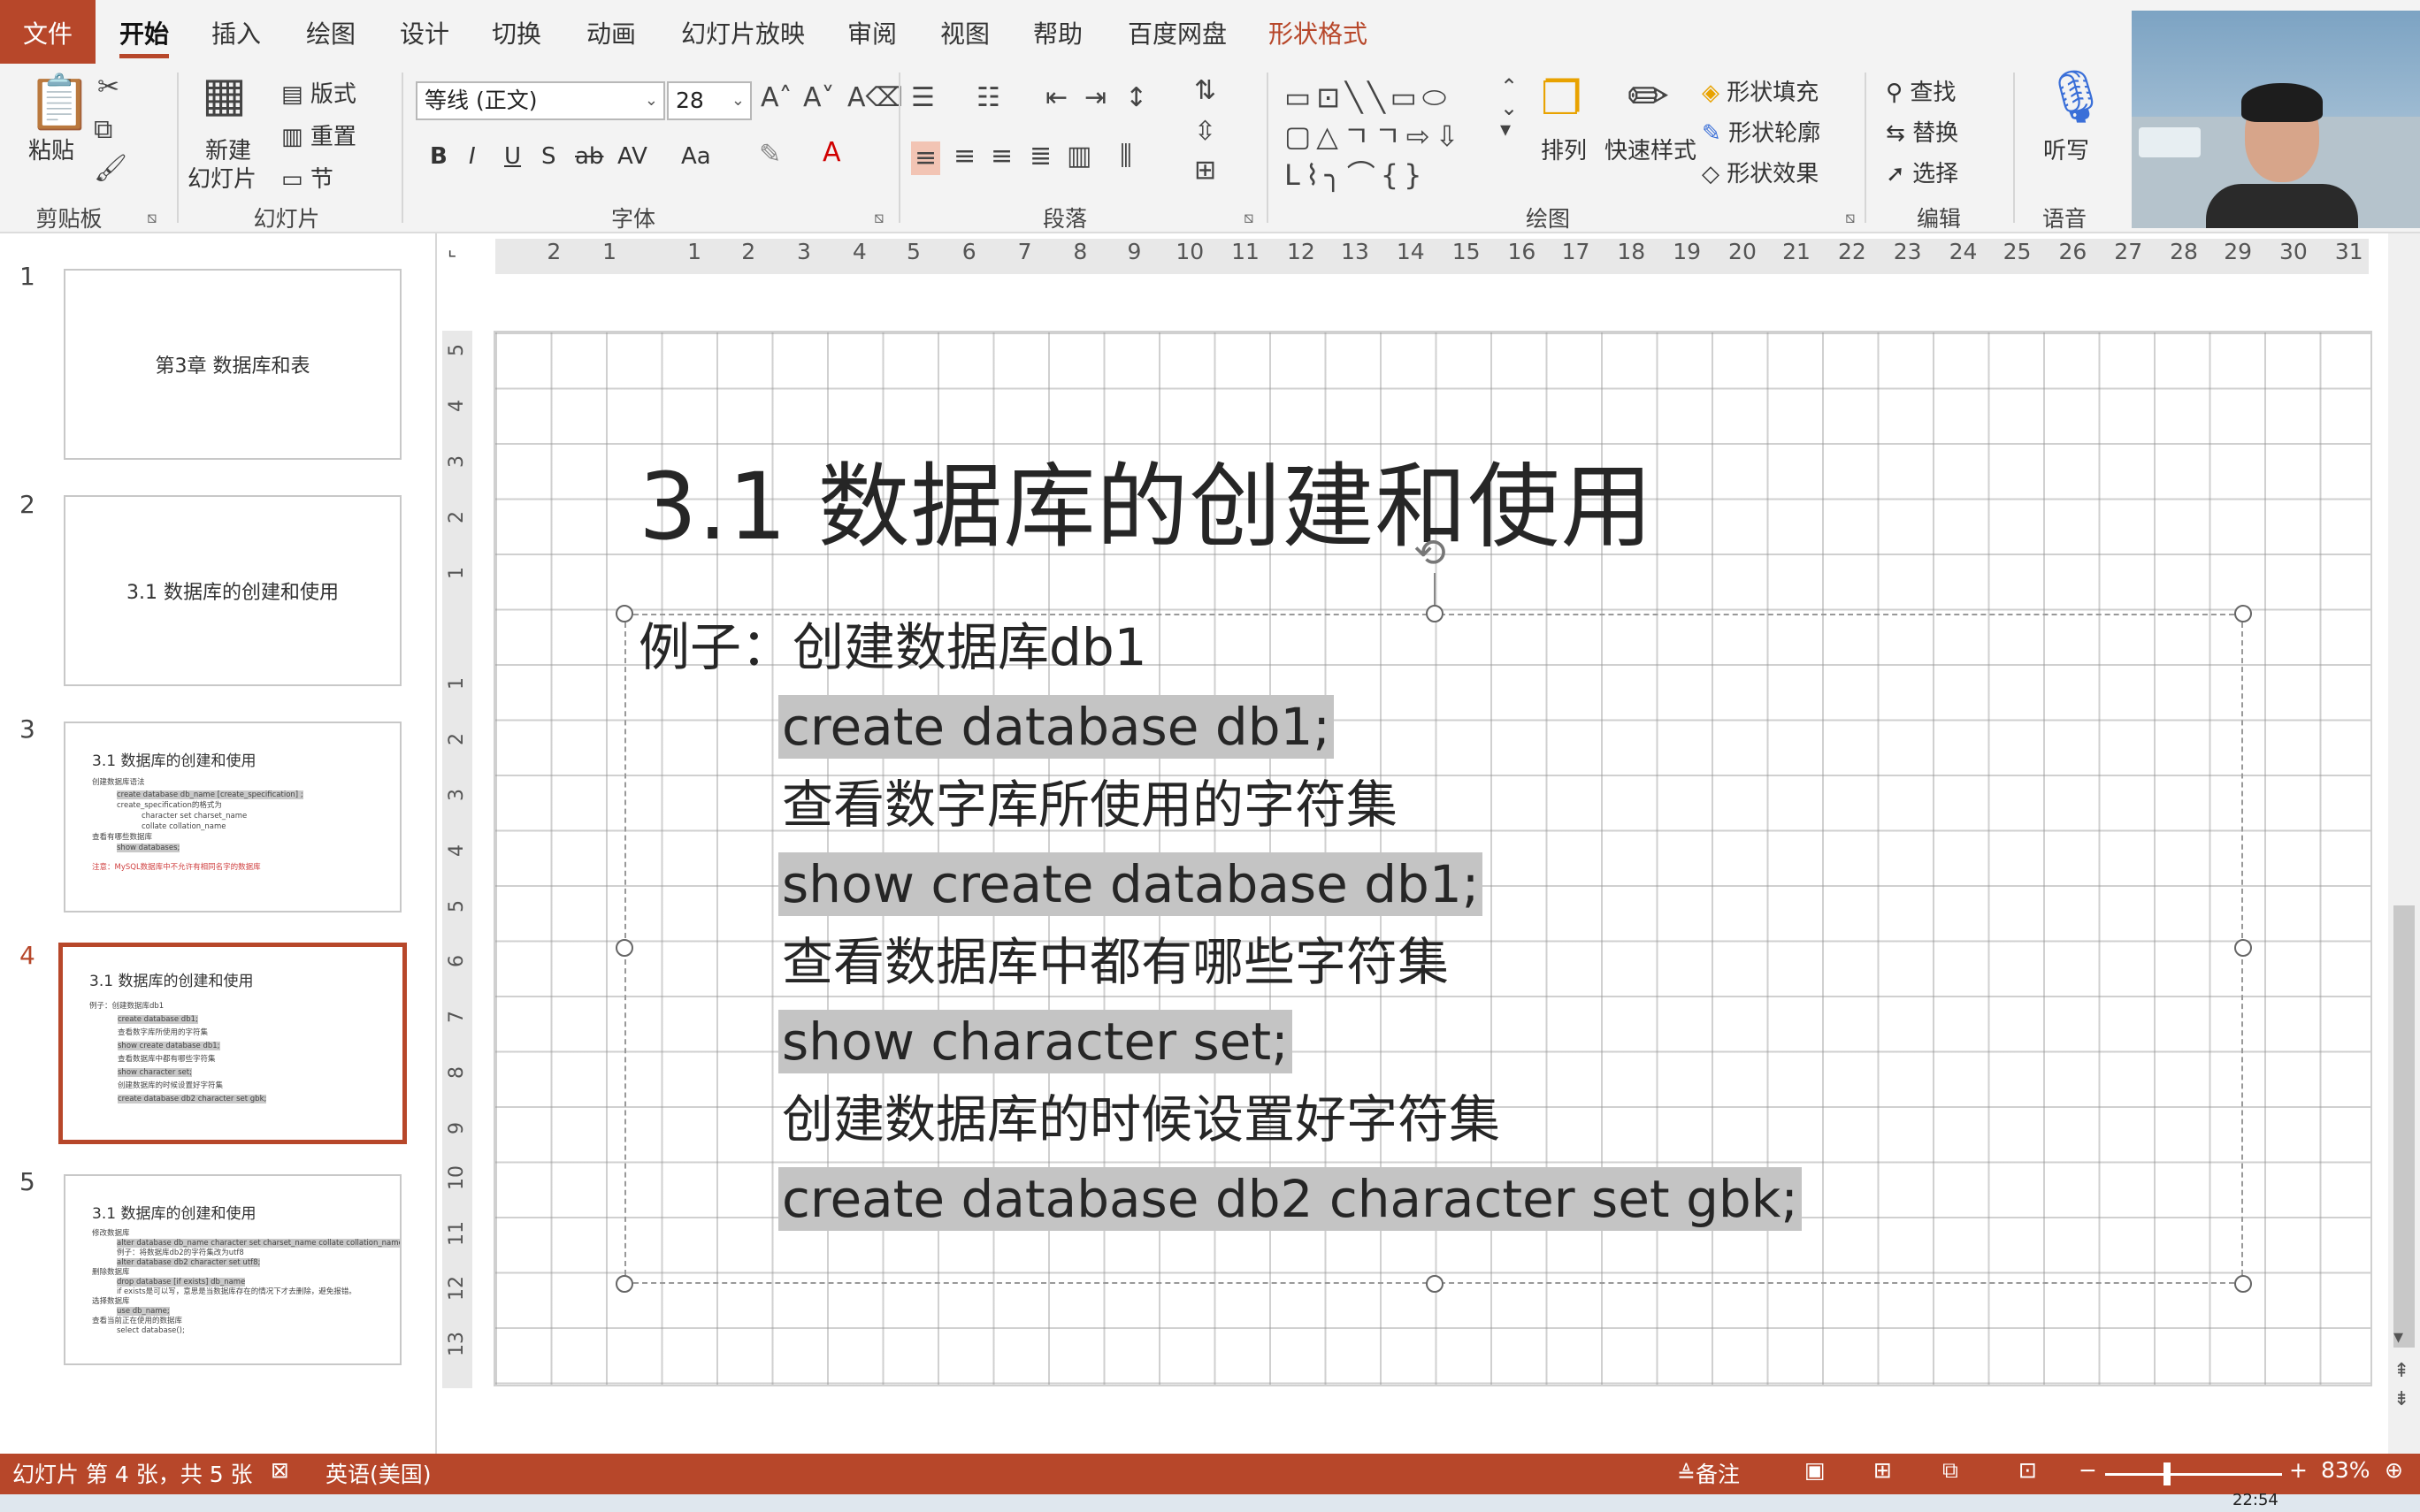 The image size is (2420, 1512). I want to click on tab-baidu: 百度网盘, so click(1178, 32).